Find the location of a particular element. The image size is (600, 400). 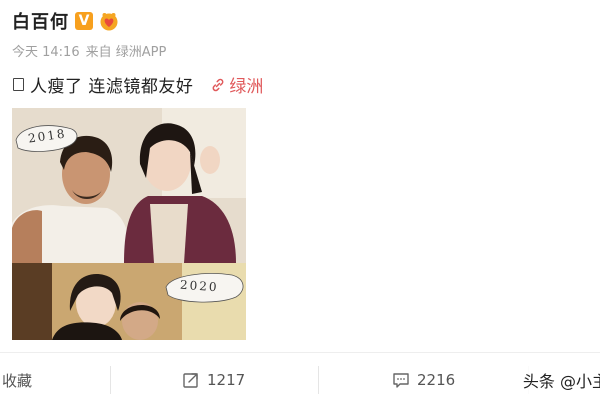

post-header: 白百何 V is located at coordinates (65, 21).